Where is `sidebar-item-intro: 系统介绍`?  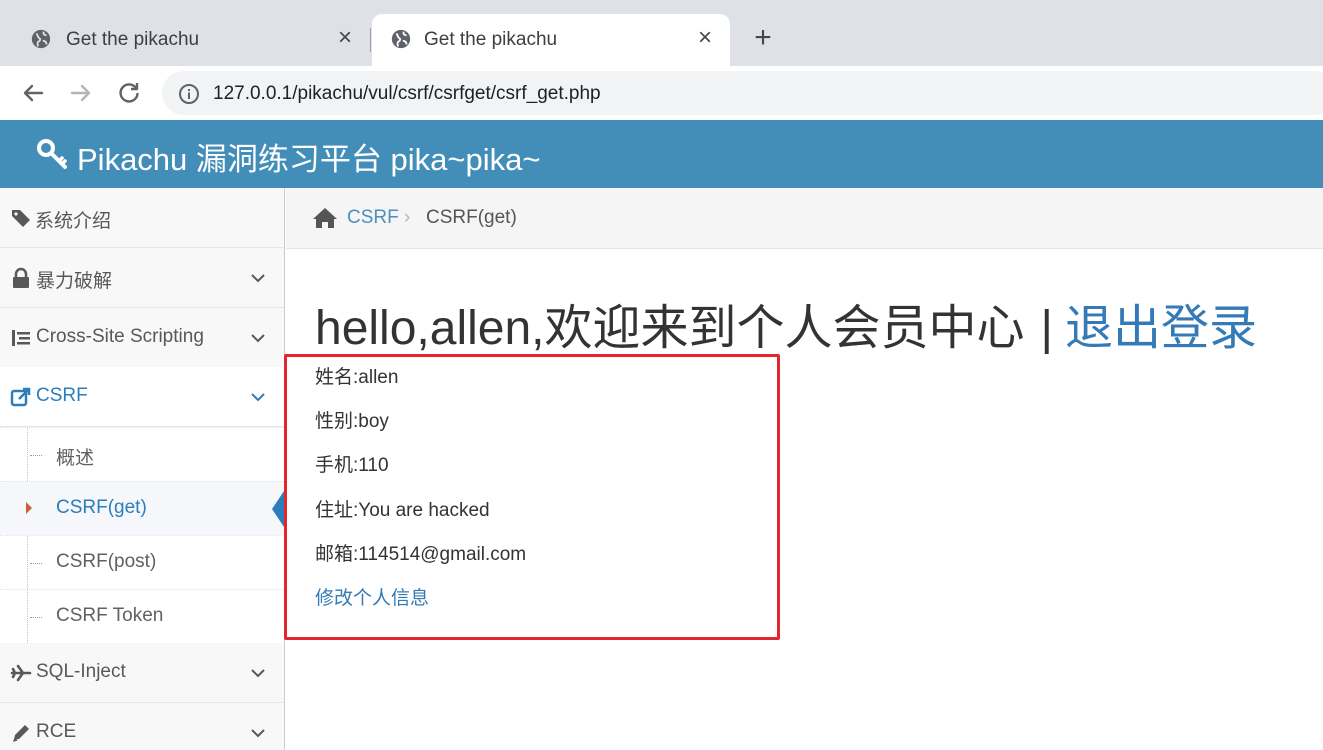
sidebar-item-intro: 系统介绍 is located at coordinates (142, 218).